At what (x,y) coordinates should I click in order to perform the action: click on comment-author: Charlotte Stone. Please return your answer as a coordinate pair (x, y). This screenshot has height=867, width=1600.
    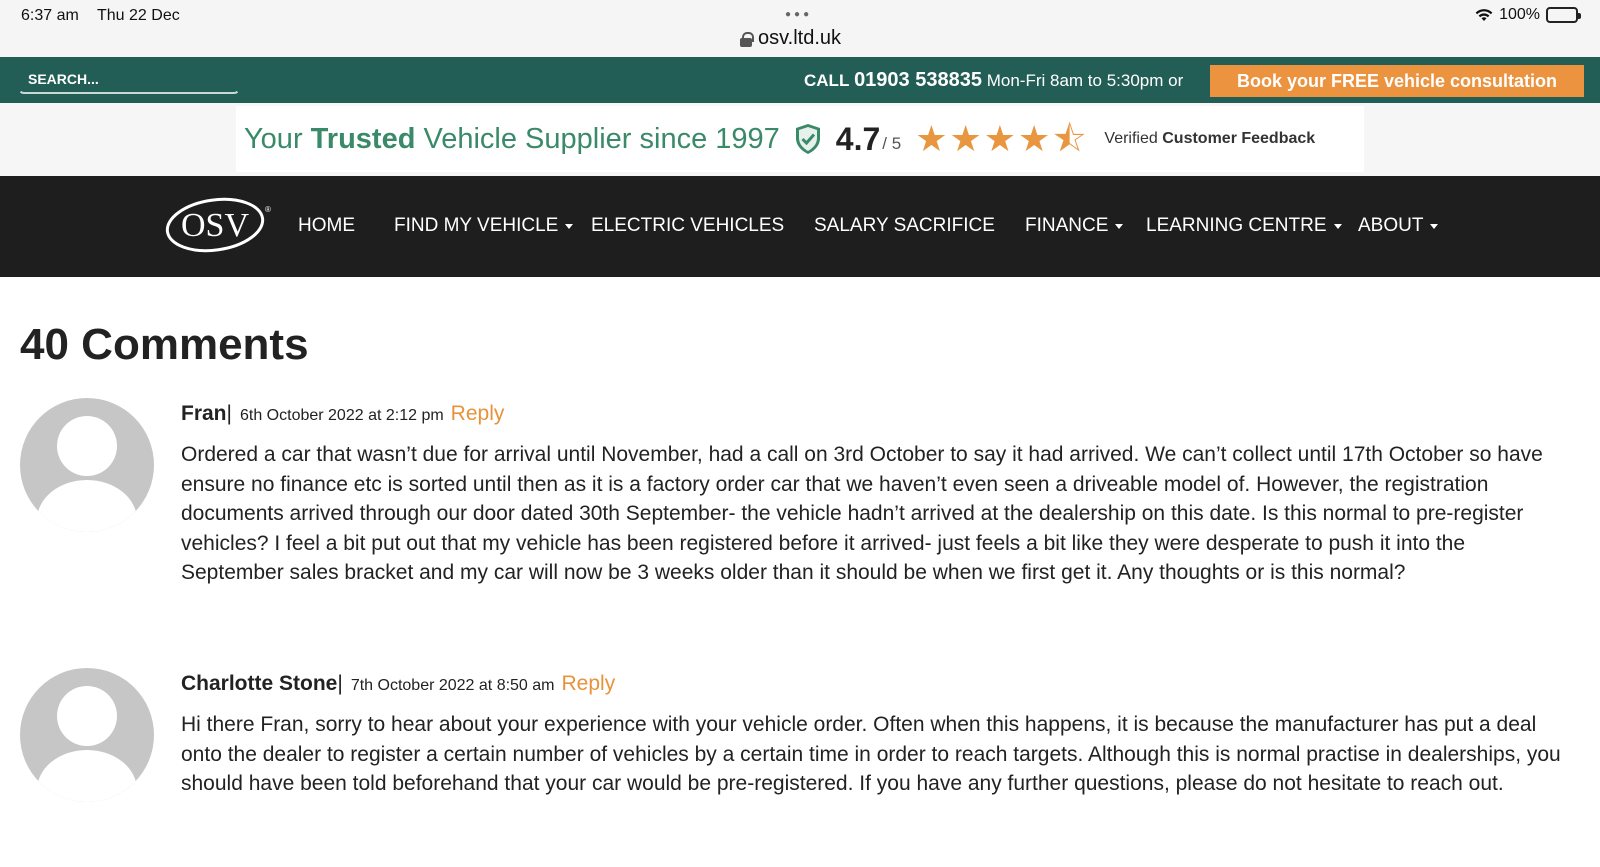
    Looking at the image, I should click on (259, 683).